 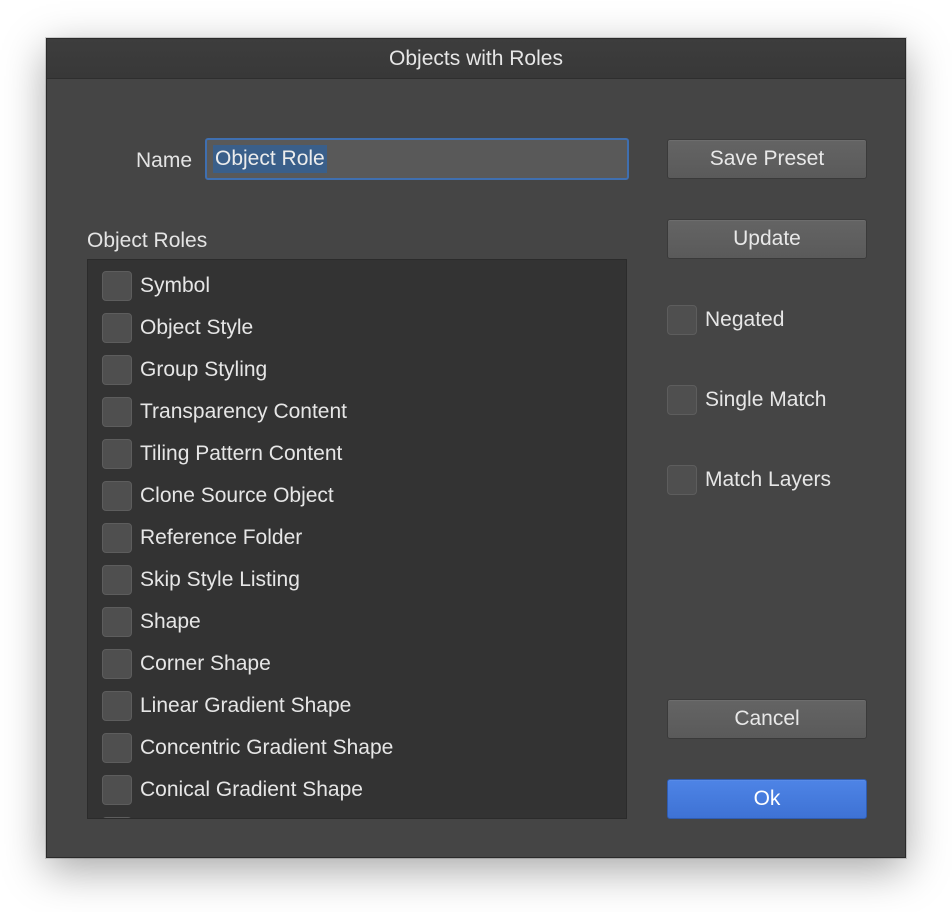 I want to click on match-layers-option: Match Layers, so click(x=749, y=480).